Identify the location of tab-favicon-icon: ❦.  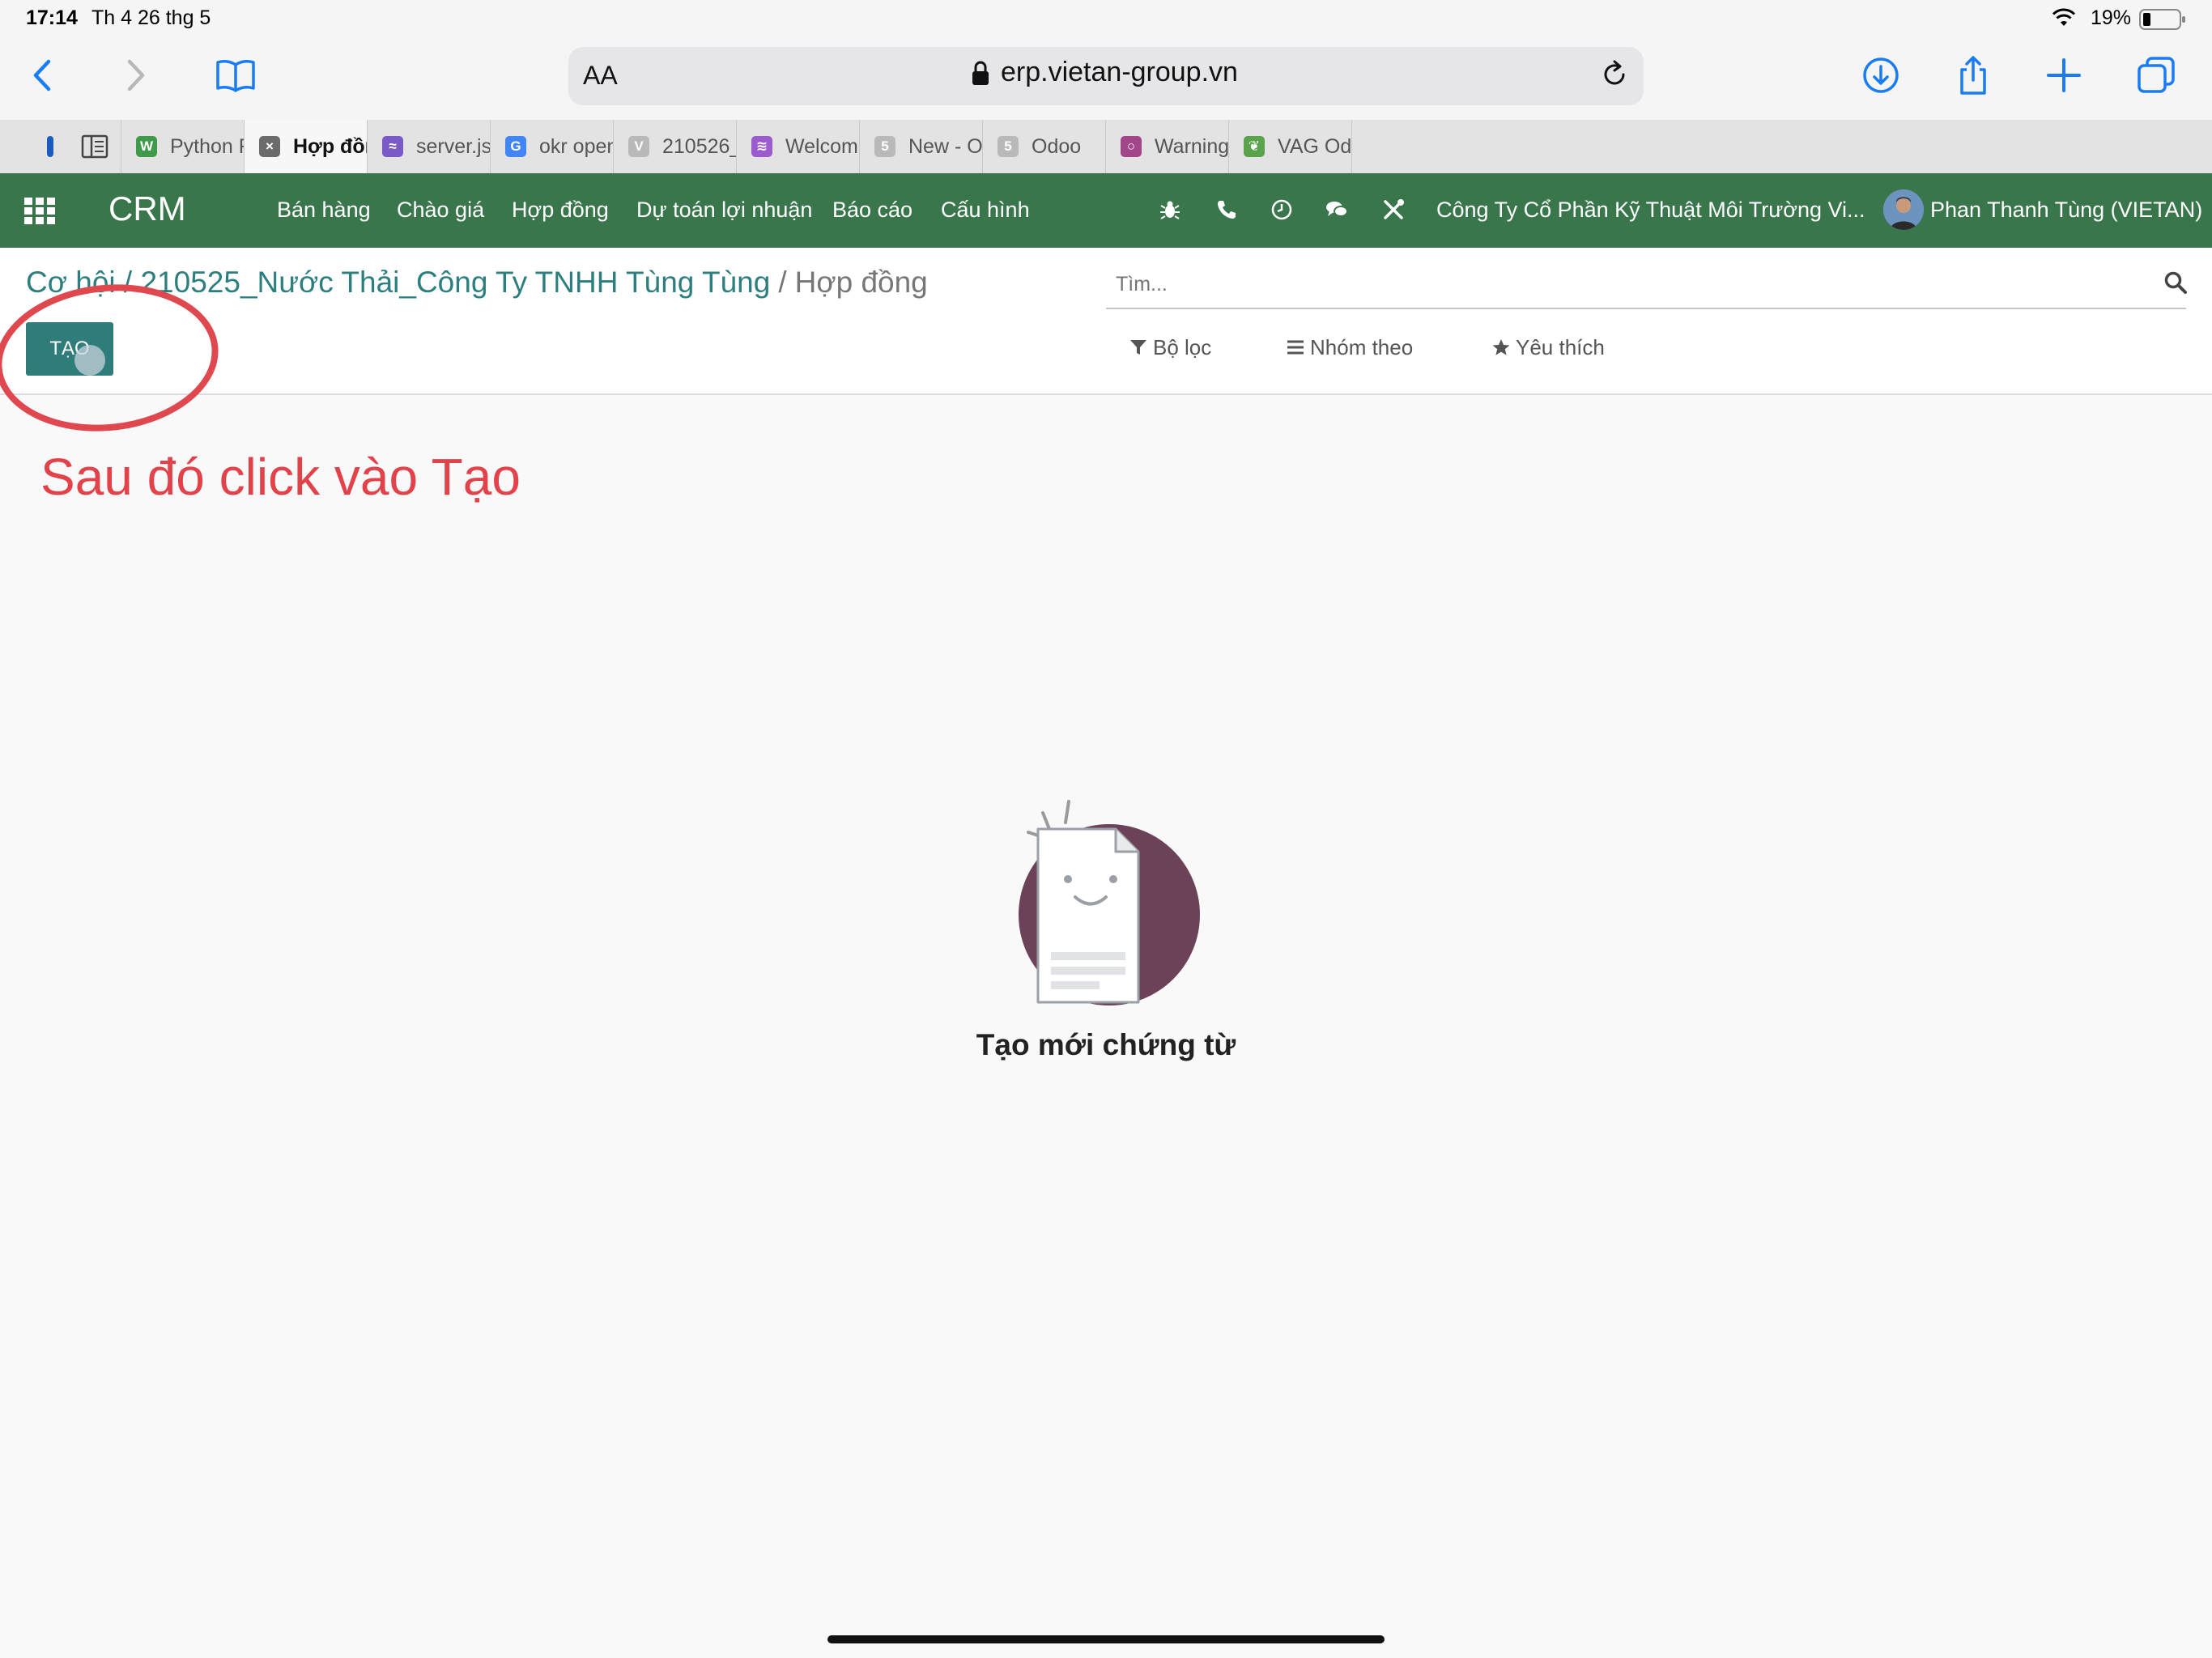
(1255, 146).